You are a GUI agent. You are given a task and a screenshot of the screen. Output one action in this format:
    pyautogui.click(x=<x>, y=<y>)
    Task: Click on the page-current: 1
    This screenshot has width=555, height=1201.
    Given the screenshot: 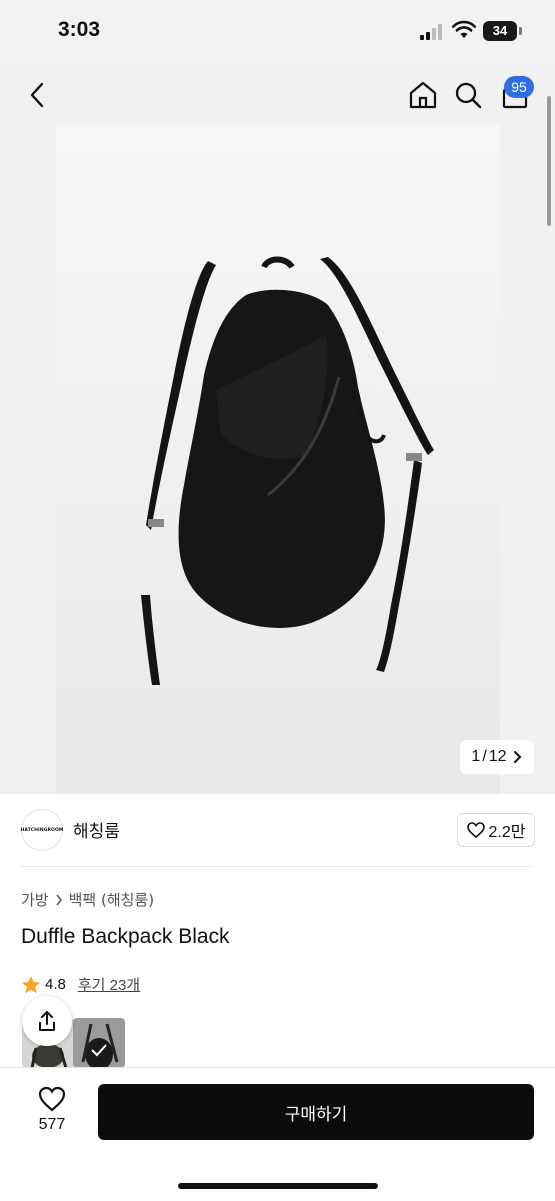 What is the action you would take?
    pyautogui.click(x=476, y=756)
    